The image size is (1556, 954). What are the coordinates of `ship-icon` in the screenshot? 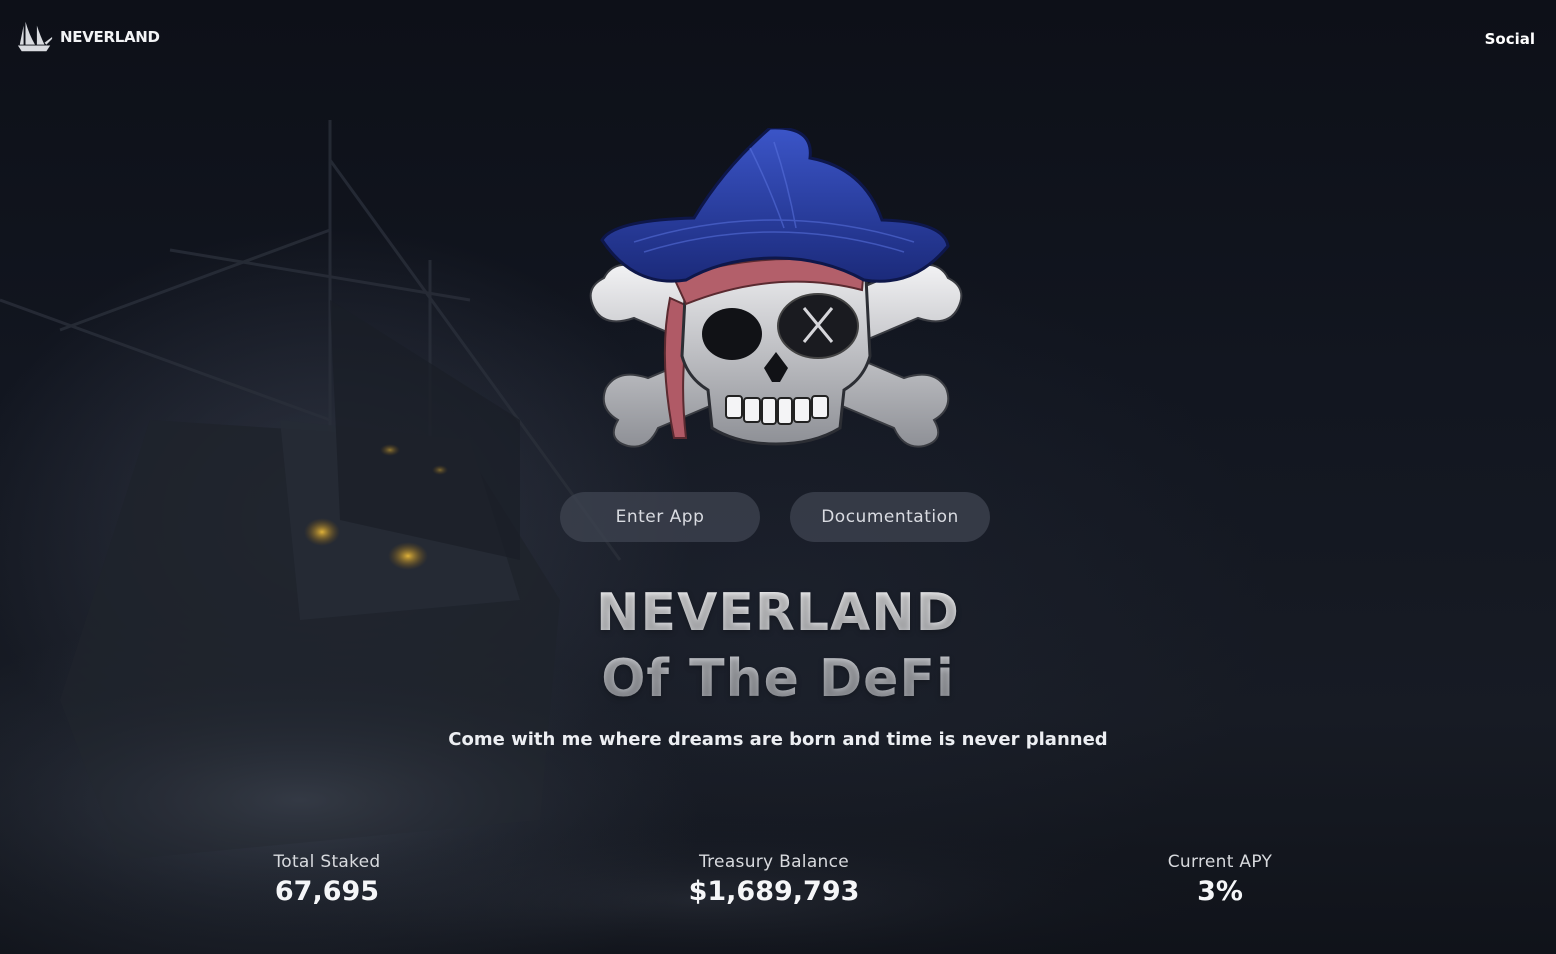 It's located at (35, 36).